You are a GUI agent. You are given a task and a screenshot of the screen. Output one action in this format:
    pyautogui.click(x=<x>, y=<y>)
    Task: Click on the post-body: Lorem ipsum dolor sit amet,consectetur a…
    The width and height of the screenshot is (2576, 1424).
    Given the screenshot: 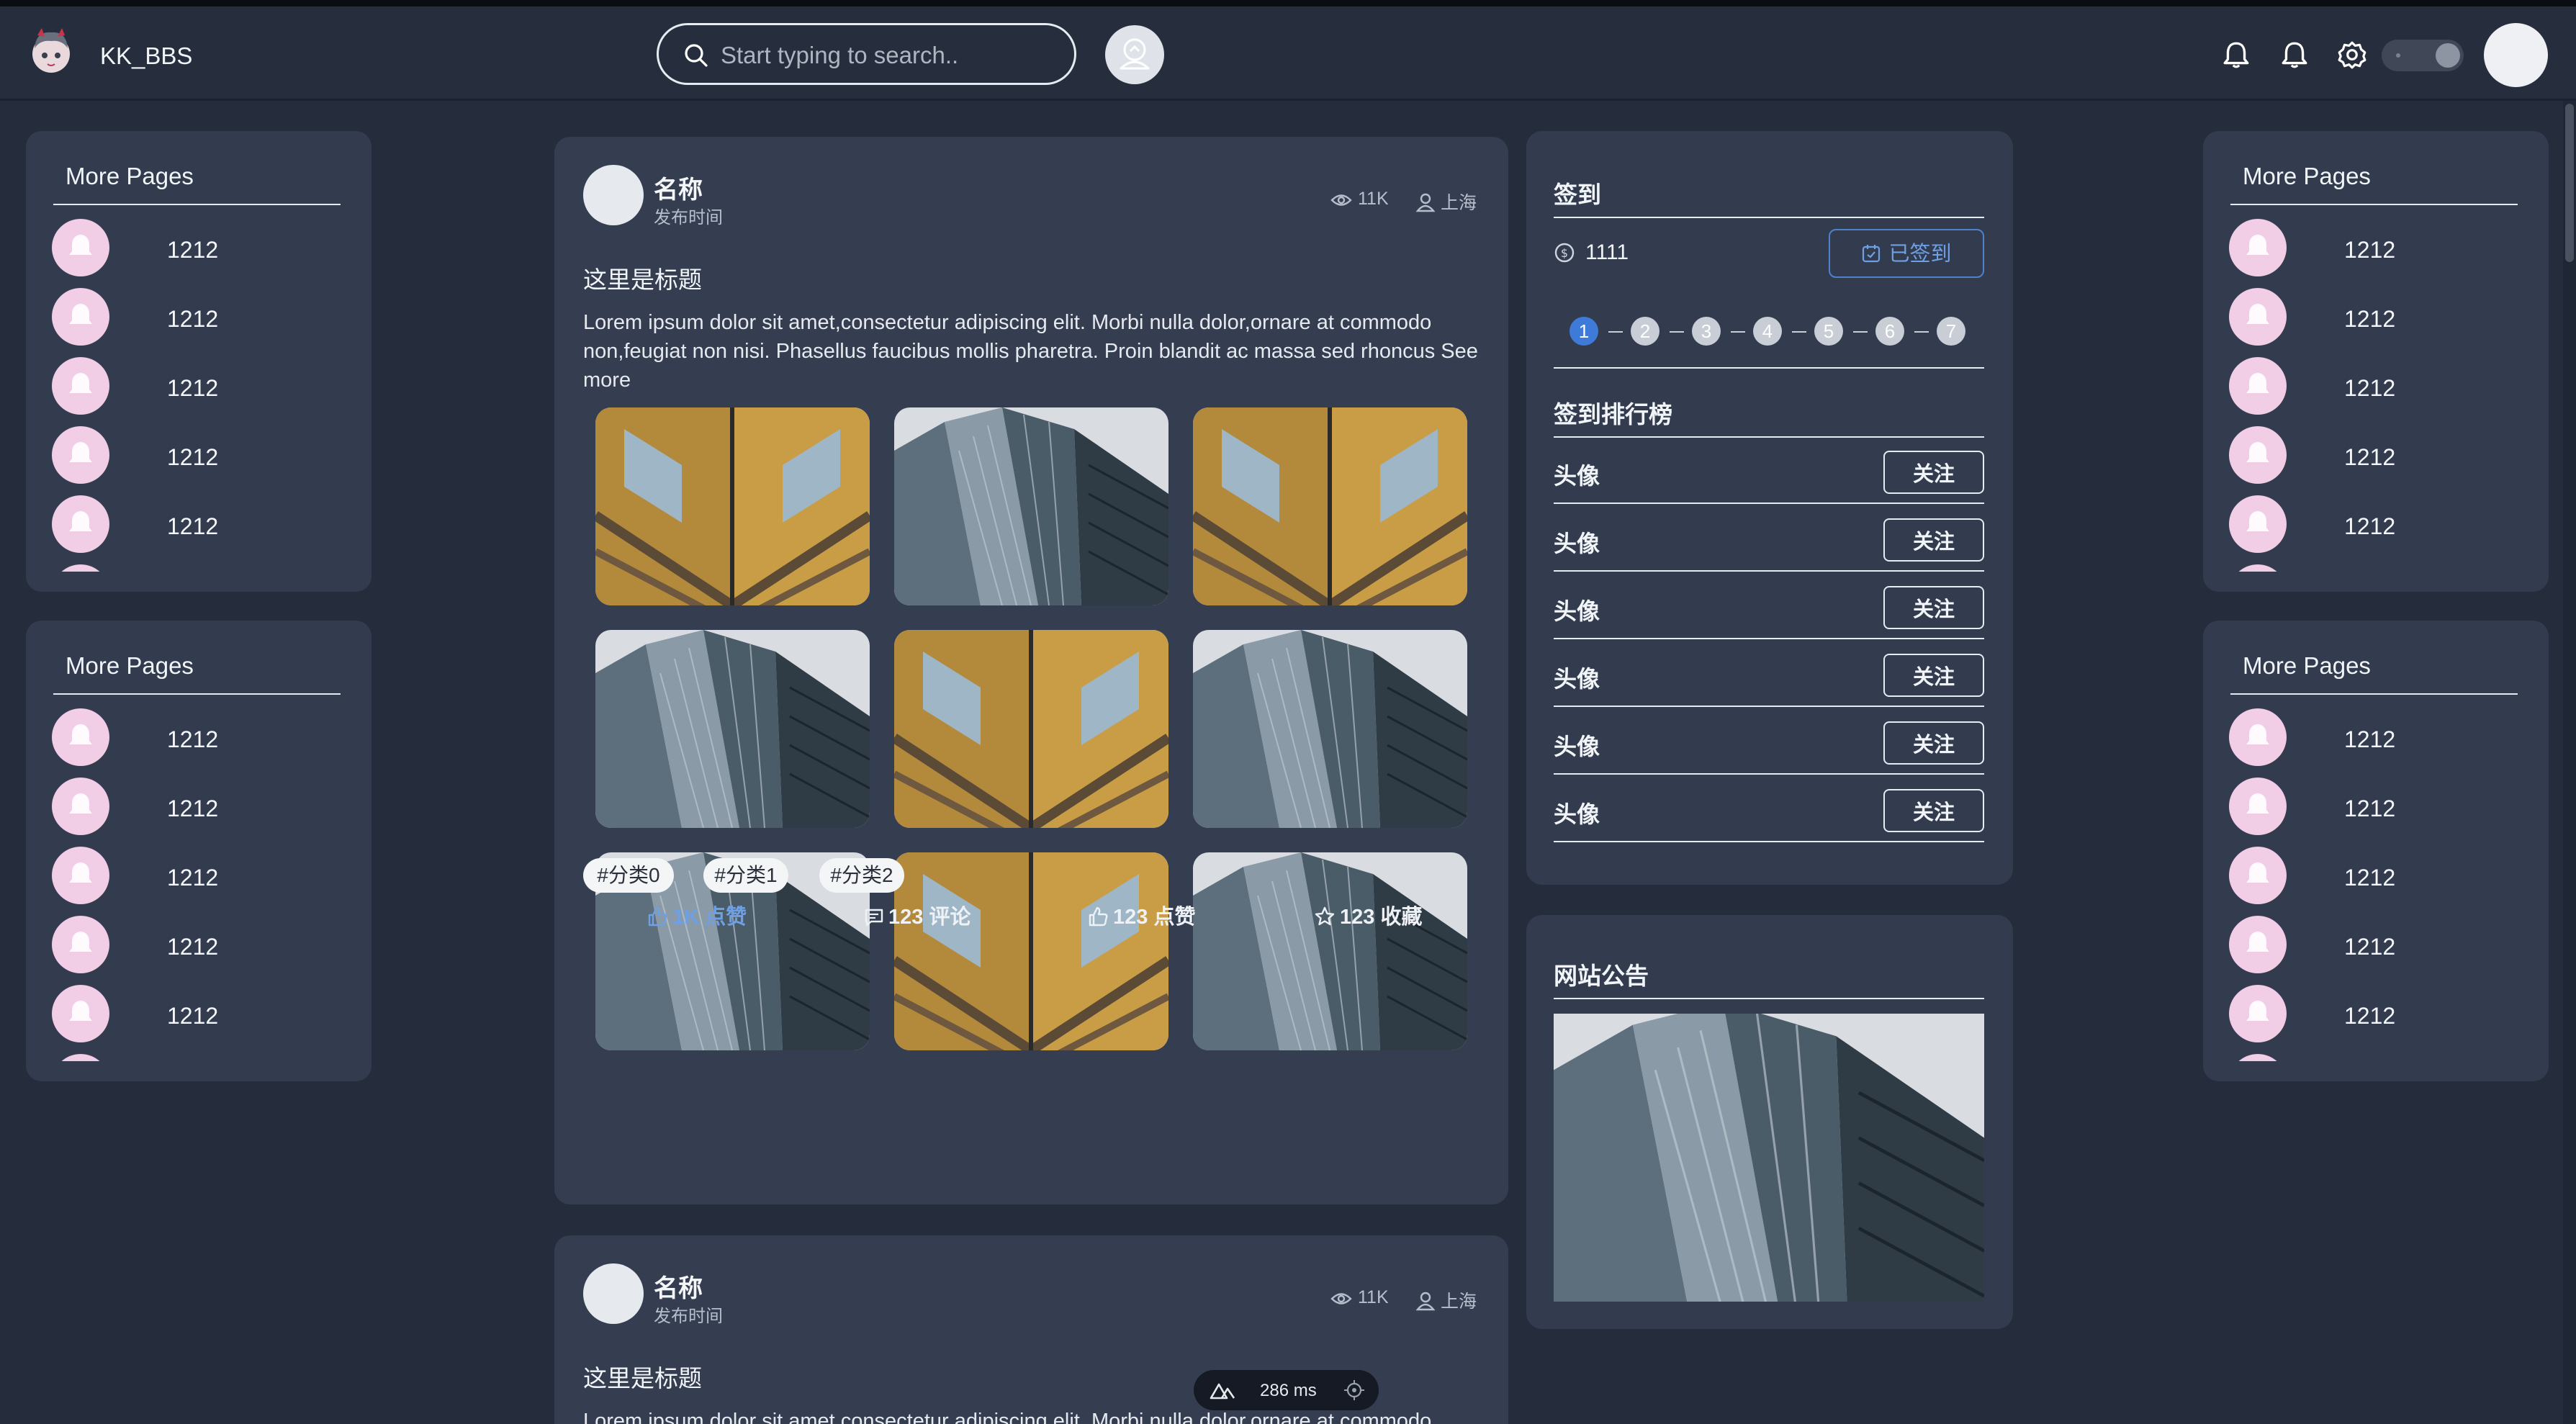 What is the action you would take?
    pyautogui.click(x=1030, y=351)
    